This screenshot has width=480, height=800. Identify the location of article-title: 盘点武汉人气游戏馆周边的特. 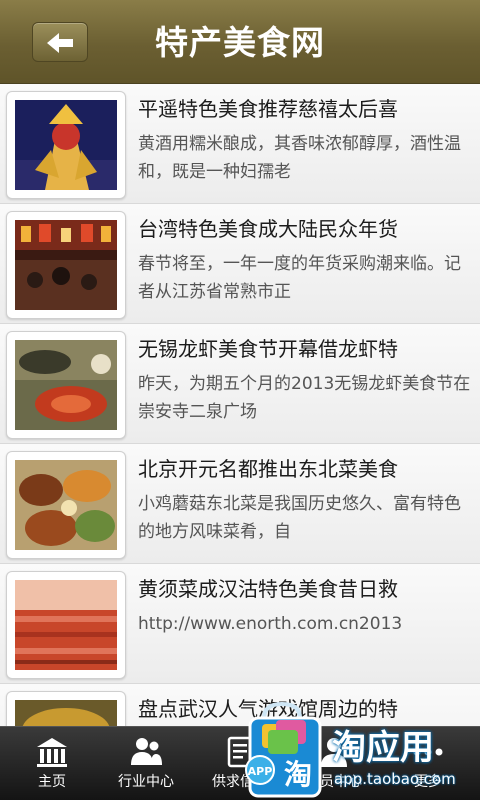
(268, 709).